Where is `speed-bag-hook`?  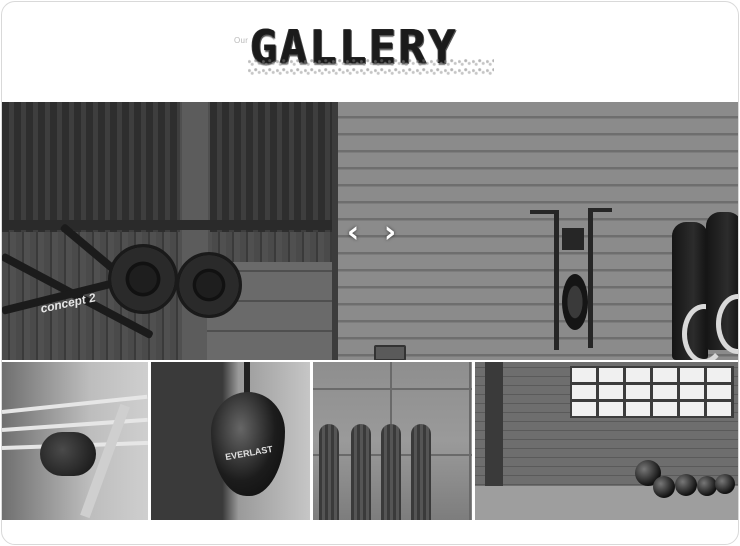
speed-bag-hook is located at coordinates (247, 379).